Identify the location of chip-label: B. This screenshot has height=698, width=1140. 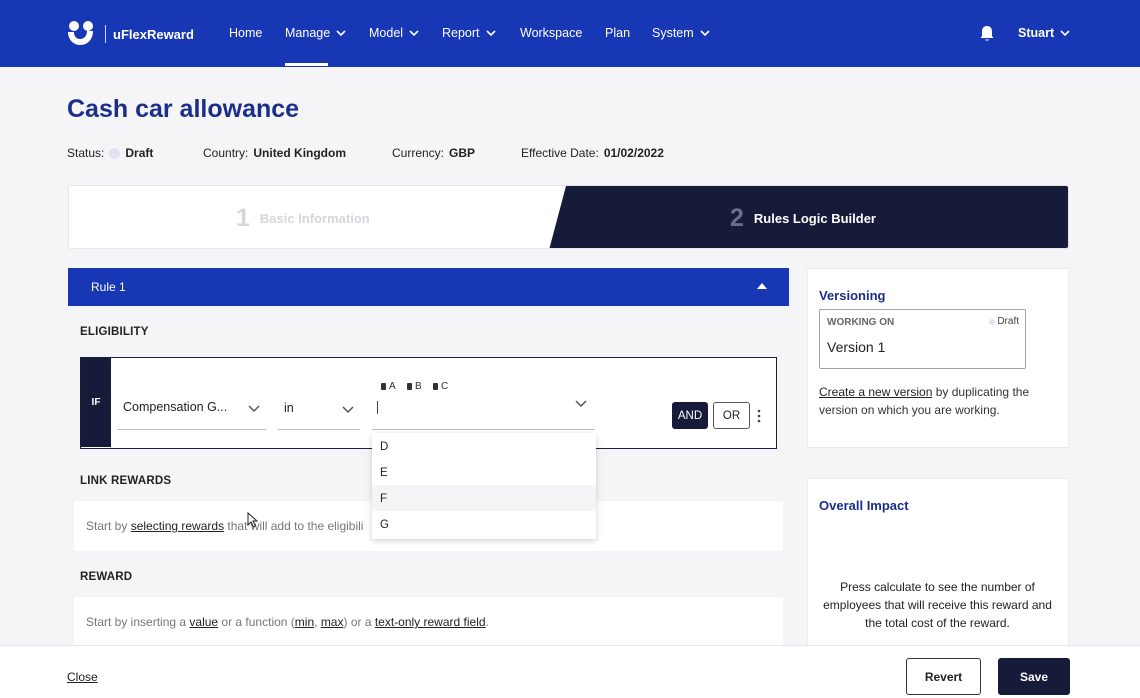
(418, 386).